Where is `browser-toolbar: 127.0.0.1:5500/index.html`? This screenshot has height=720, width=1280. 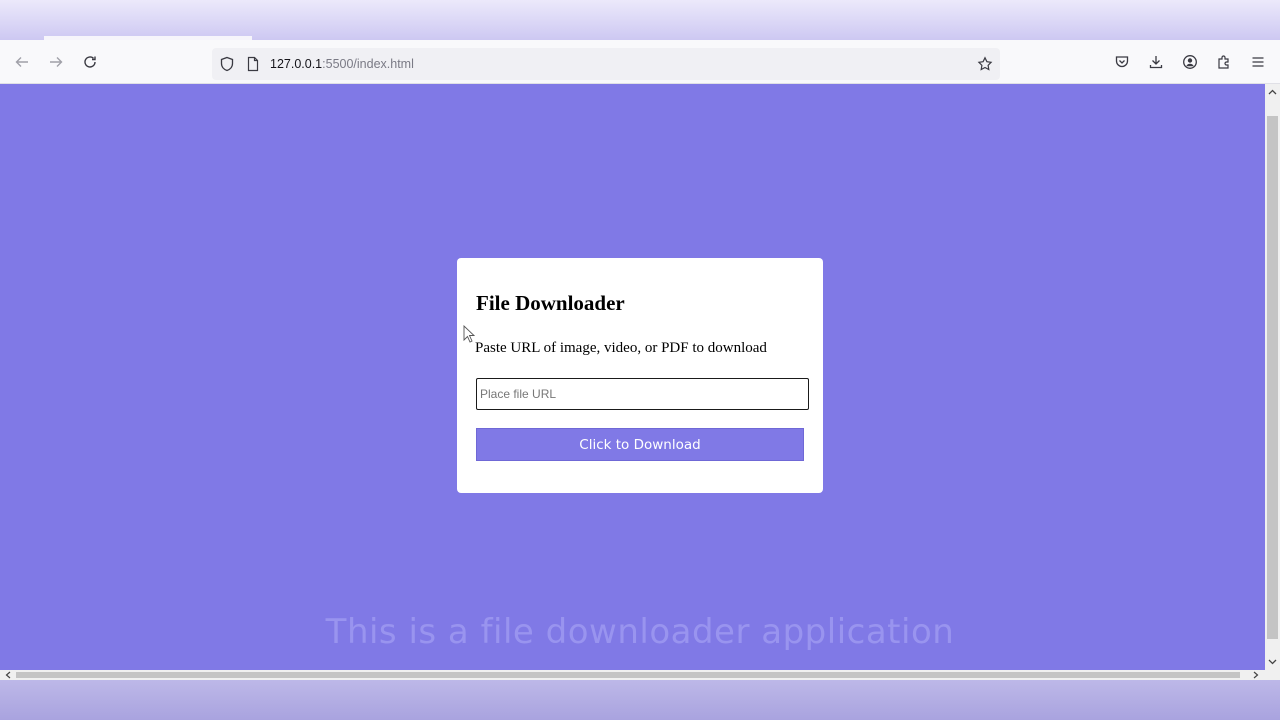 browser-toolbar: 127.0.0.1:5500/index.html is located at coordinates (640, 62).